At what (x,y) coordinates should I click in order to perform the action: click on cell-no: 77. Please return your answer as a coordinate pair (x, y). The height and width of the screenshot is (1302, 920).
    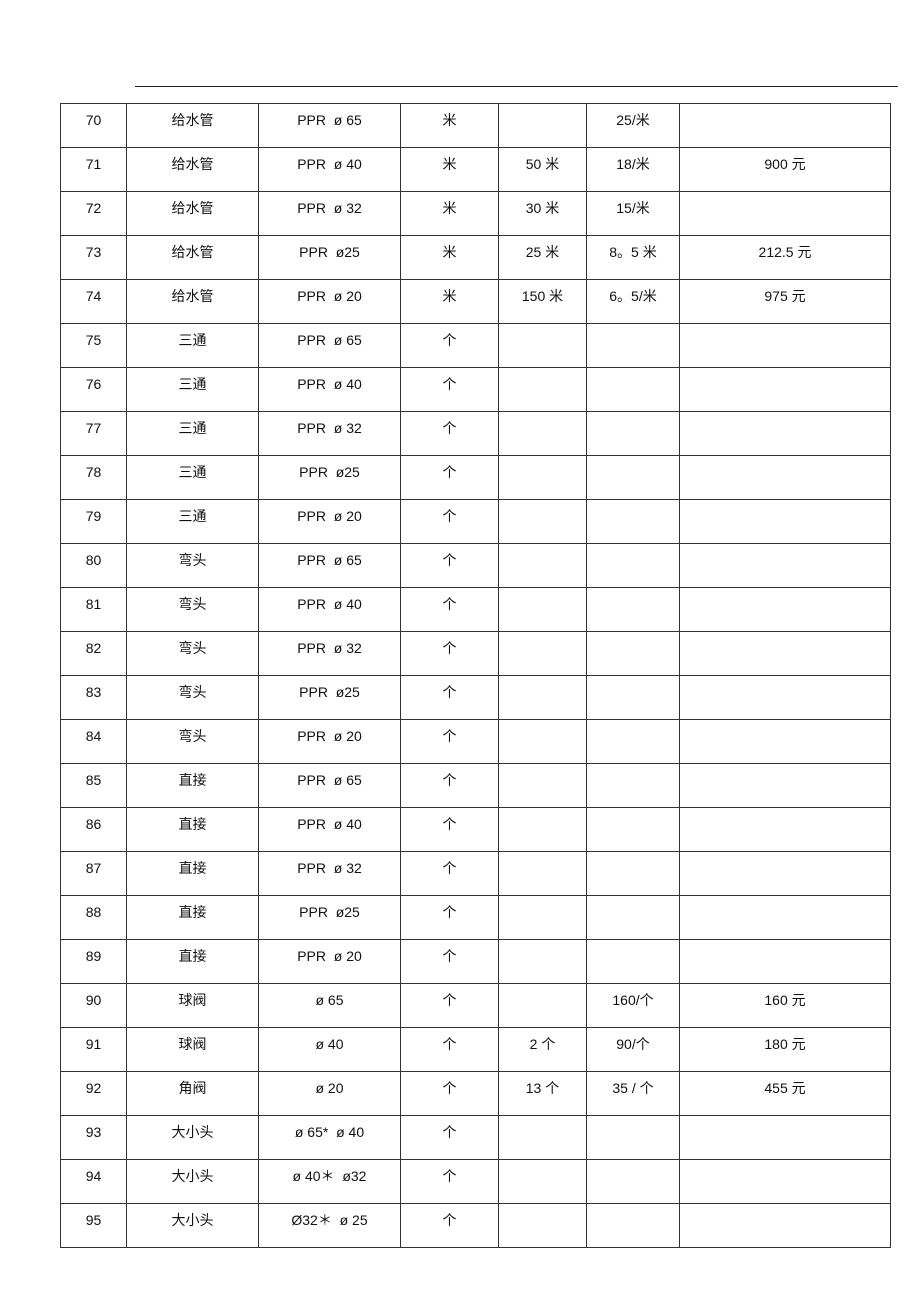
    Looking at the image, I should click on (93, 433).